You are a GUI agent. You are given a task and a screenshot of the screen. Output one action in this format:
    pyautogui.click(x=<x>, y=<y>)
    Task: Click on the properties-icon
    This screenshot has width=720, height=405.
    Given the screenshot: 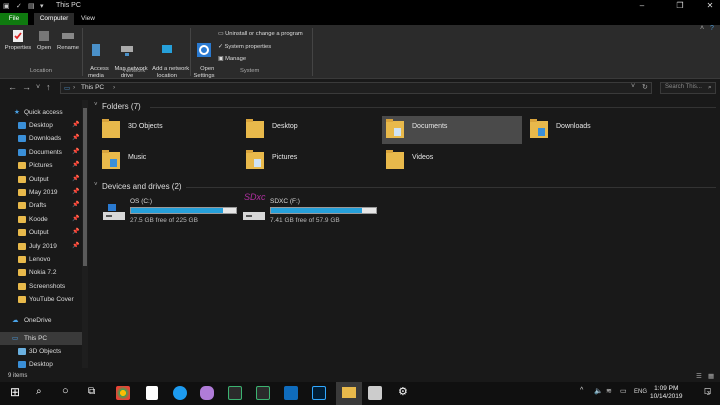 What is the action you would take?
    pyautogui.click(x=18, y=36)
    